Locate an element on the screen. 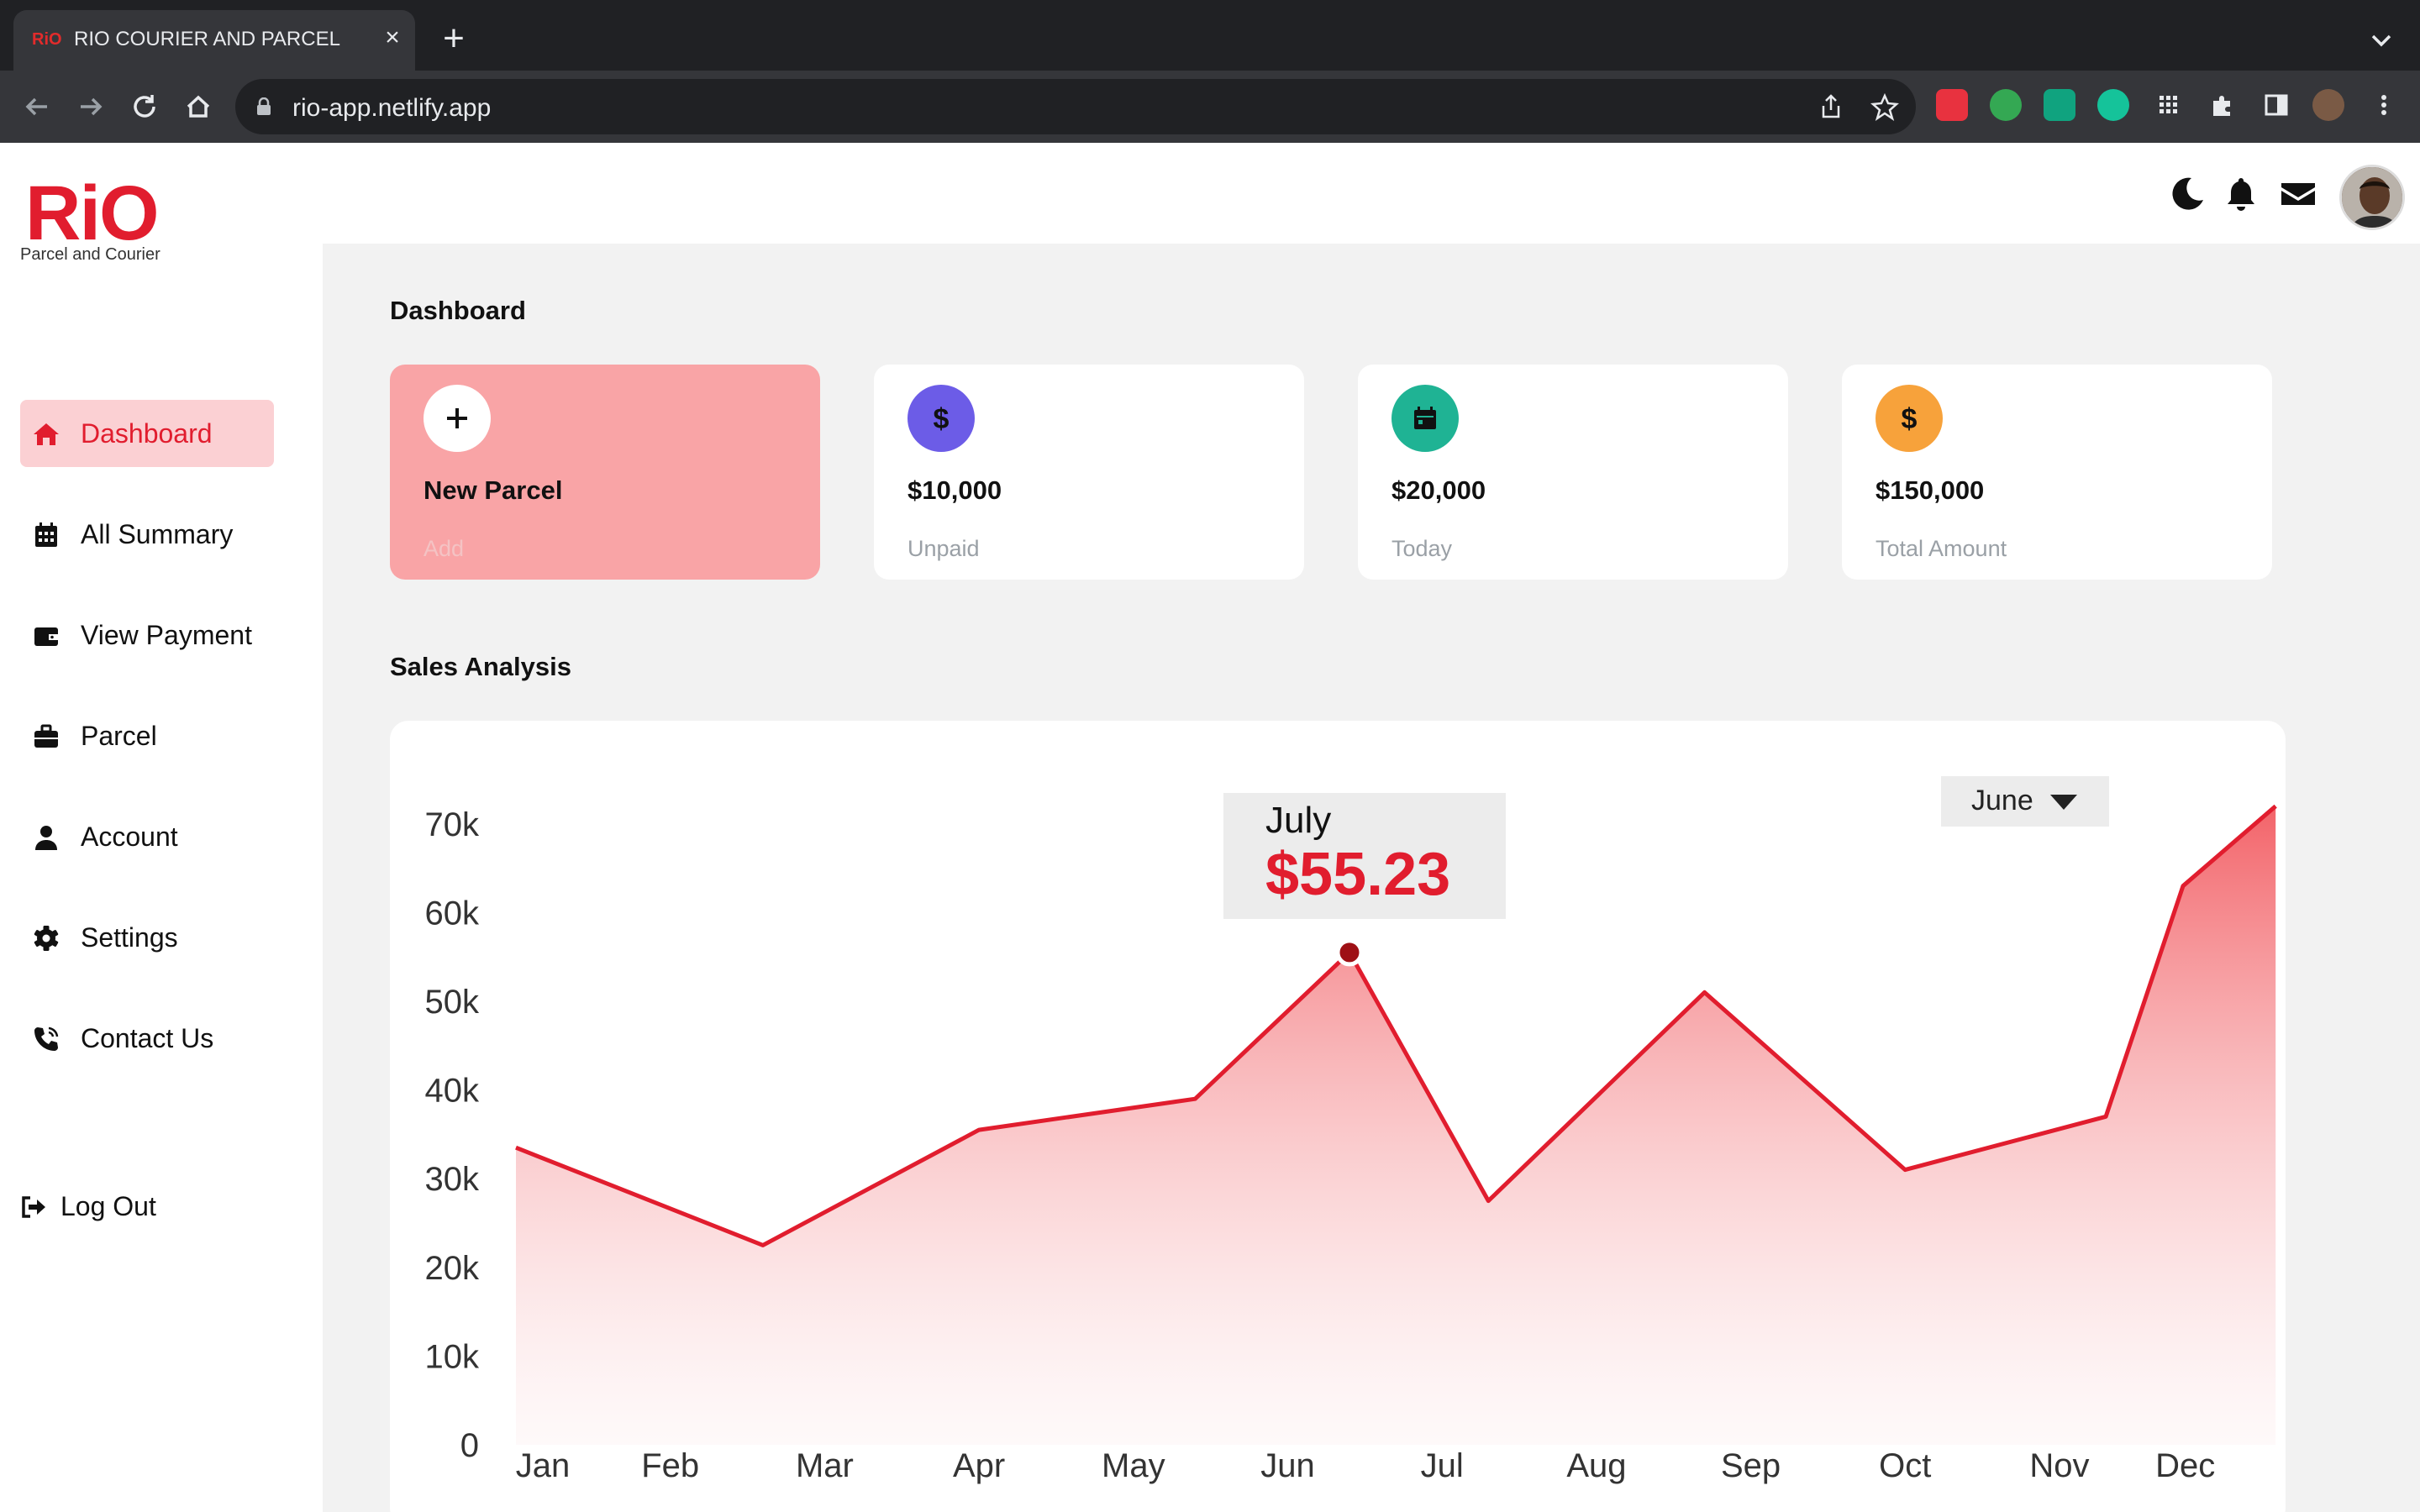  x-tick-label: Apr is located at coordinates (979, 1465).